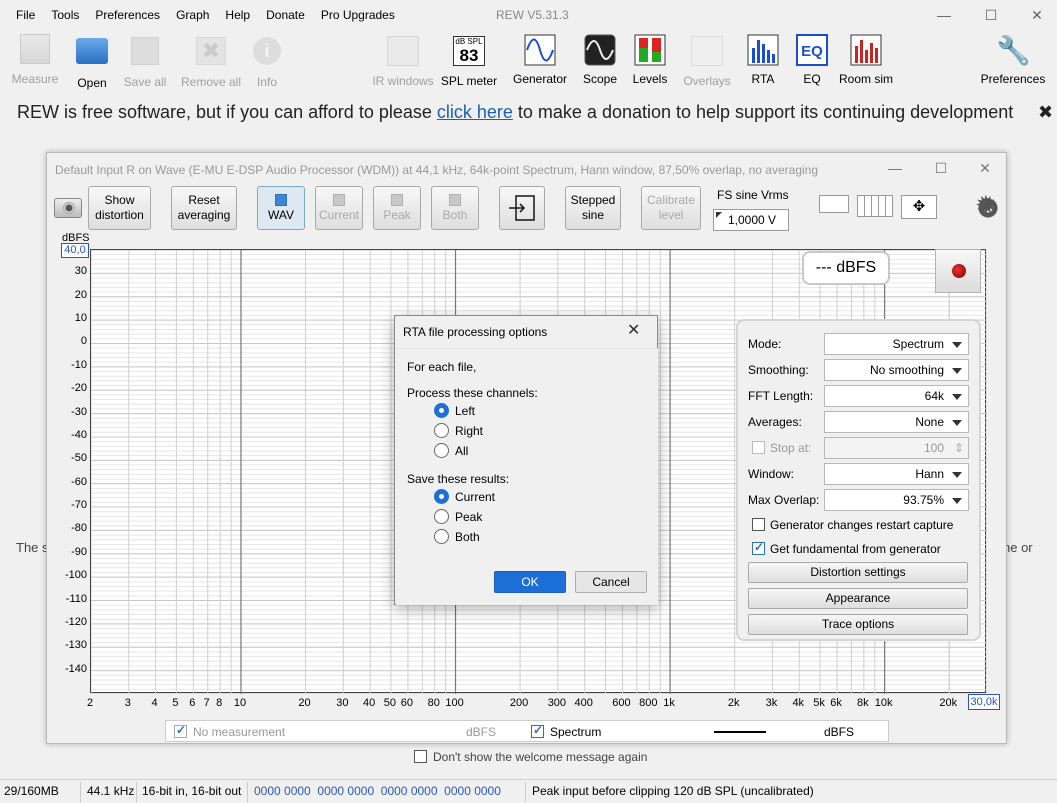  I want to click on memory-status: 29/160MB, so click(31, 791).